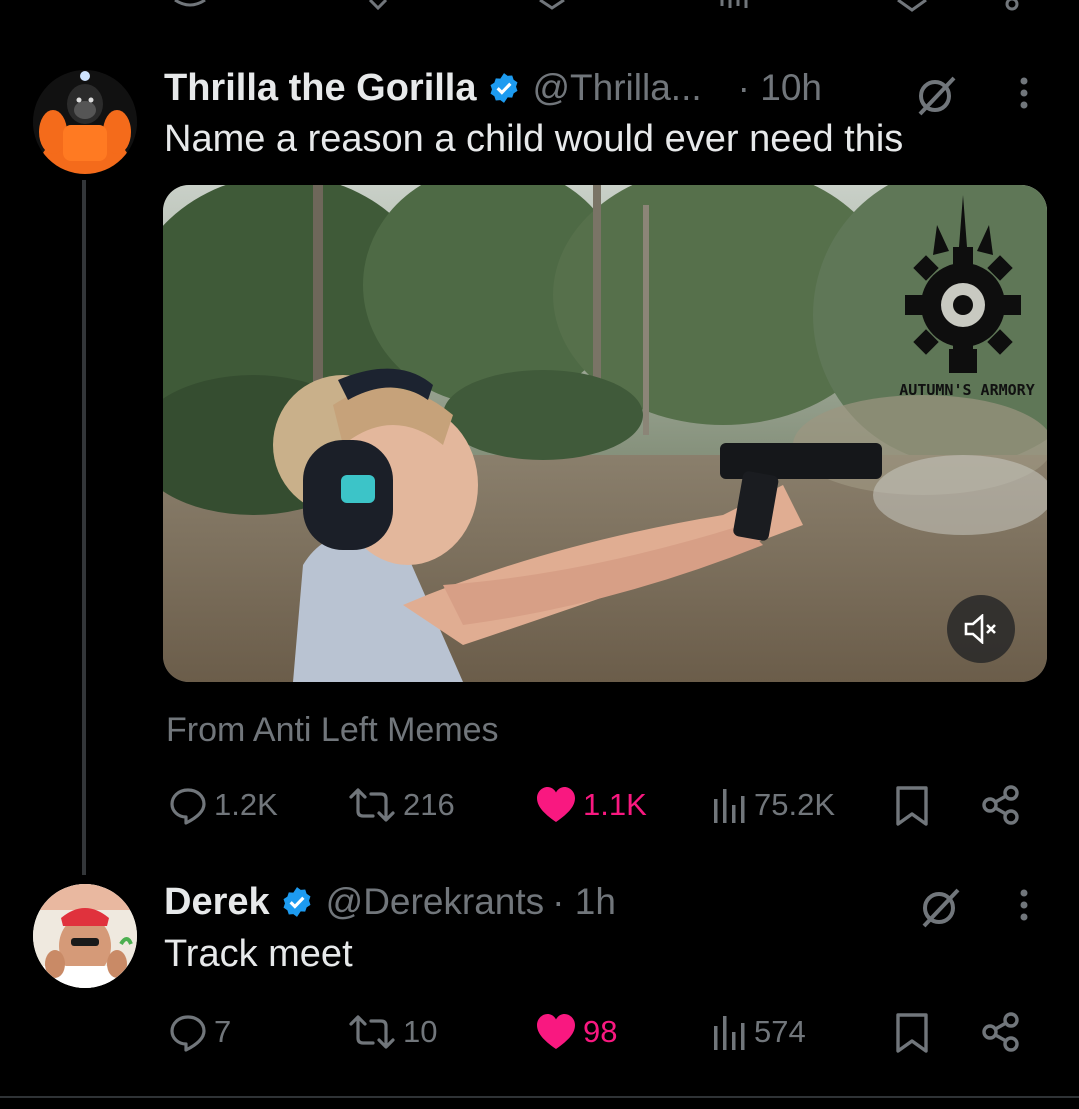  Describe the element at coordinates (584, 902) in the screenshot. I see `reply-time: · 1h` at that location.